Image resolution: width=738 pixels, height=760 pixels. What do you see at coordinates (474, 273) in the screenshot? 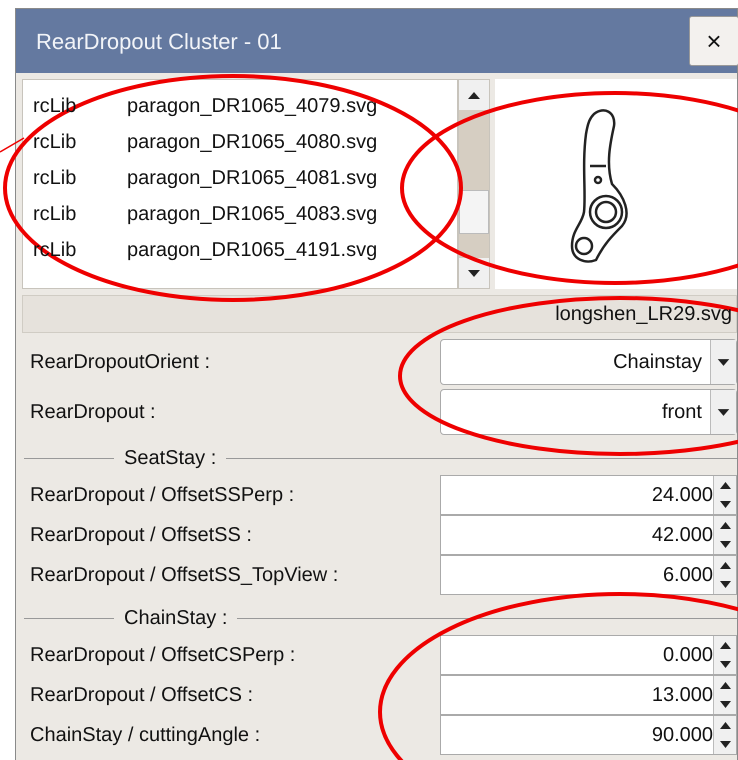
I see `scroll-down-icon` at bounding box center [474, 273].